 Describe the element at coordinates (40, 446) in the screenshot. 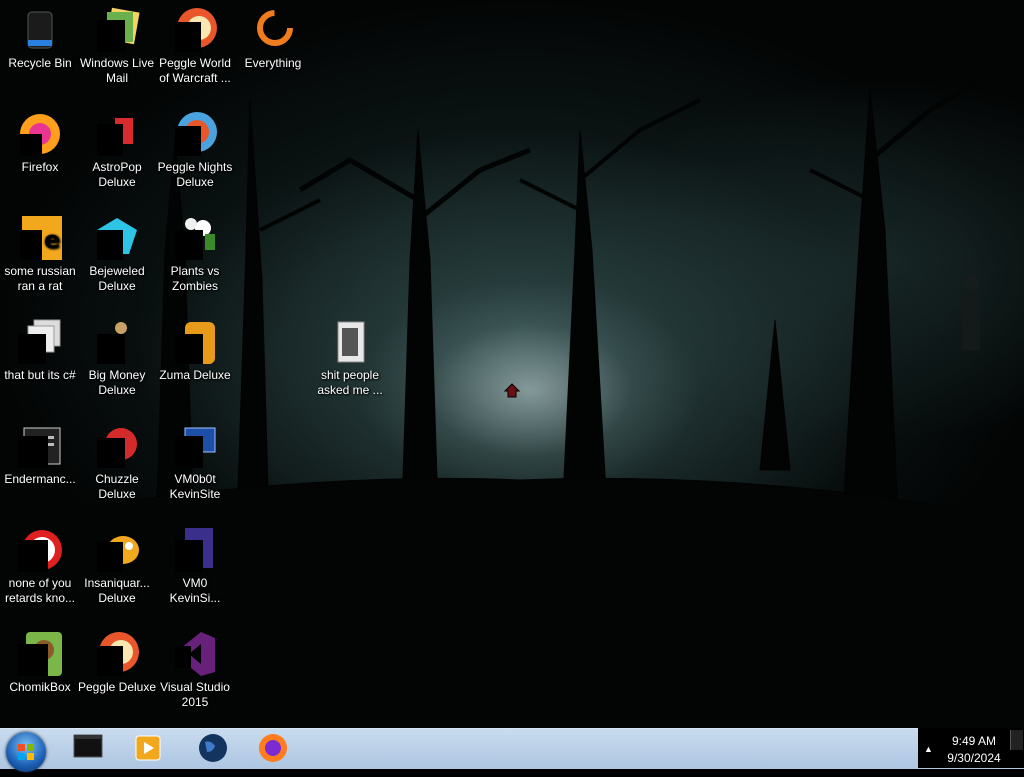

I see `program-icon` at that location.